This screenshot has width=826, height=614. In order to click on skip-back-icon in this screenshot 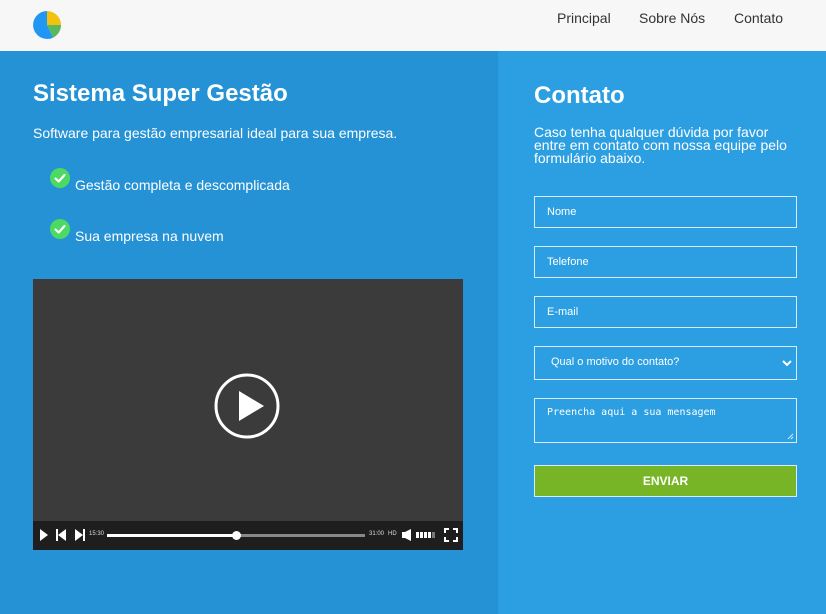, I will do `click(61, 535)`.